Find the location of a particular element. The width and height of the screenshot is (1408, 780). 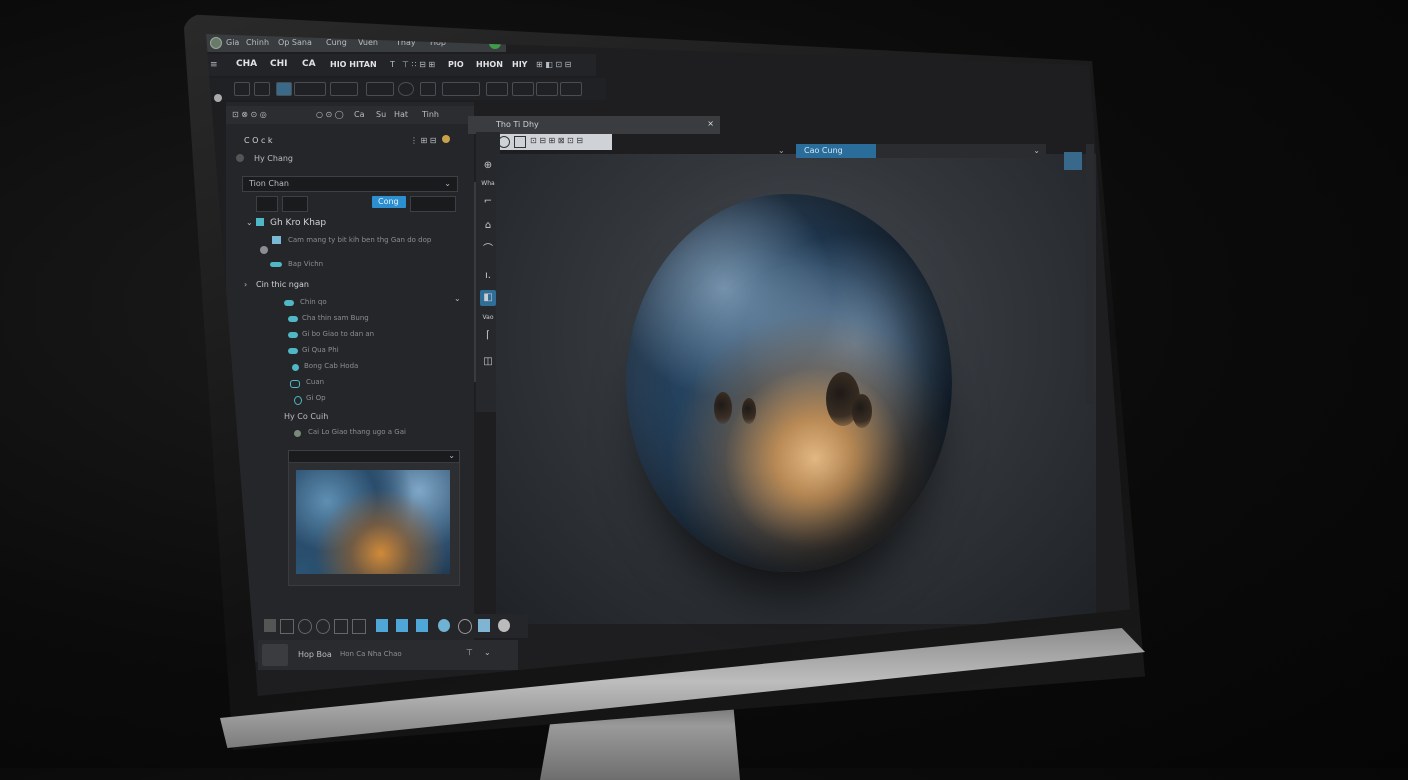

stepper-up is located at coordinates (295, 204).